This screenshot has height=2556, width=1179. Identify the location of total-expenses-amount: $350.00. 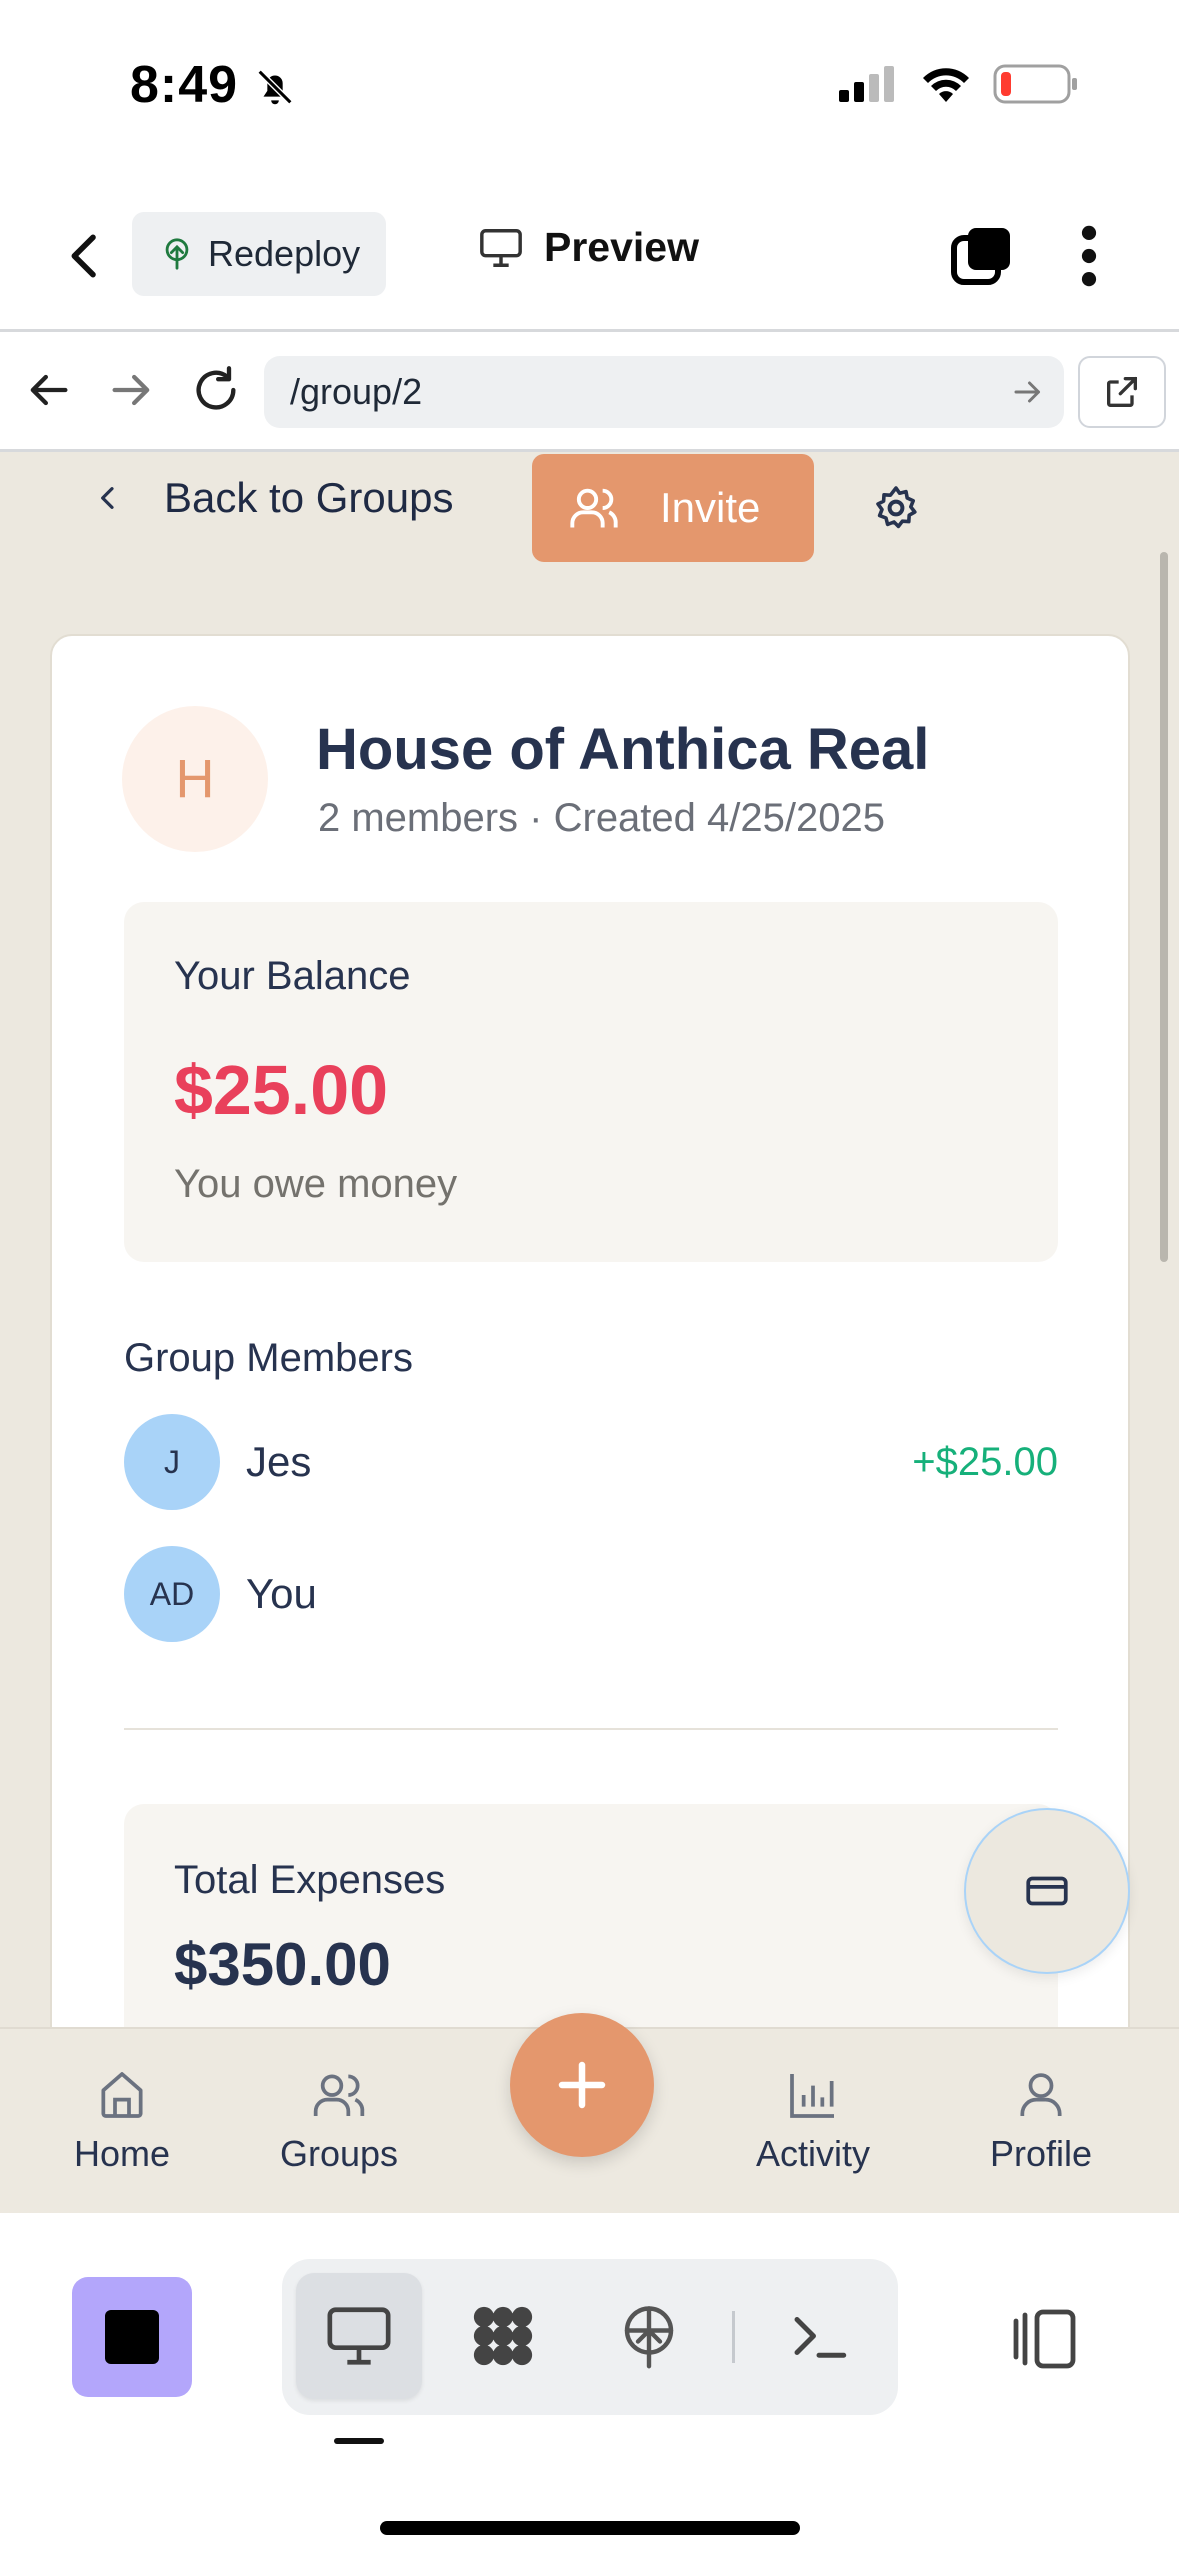
(282, 1964).